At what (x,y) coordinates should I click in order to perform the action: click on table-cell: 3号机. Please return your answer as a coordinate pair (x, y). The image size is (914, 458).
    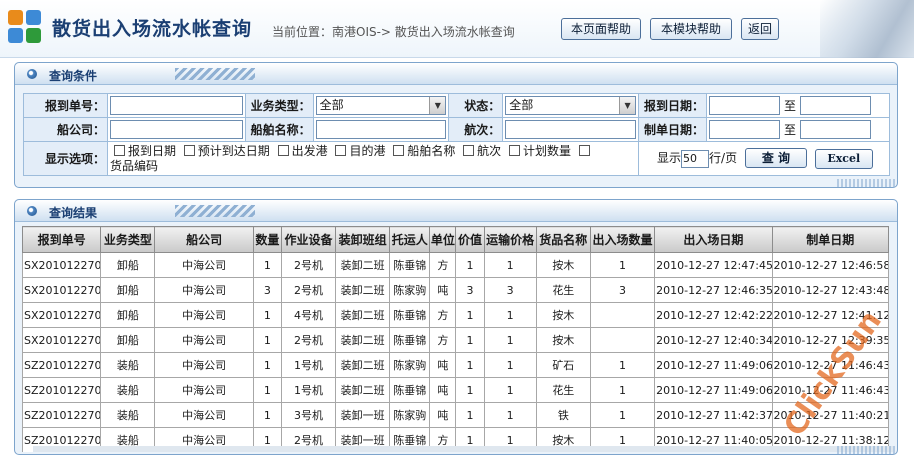
    Looking at the image, I should click on (308, 415).